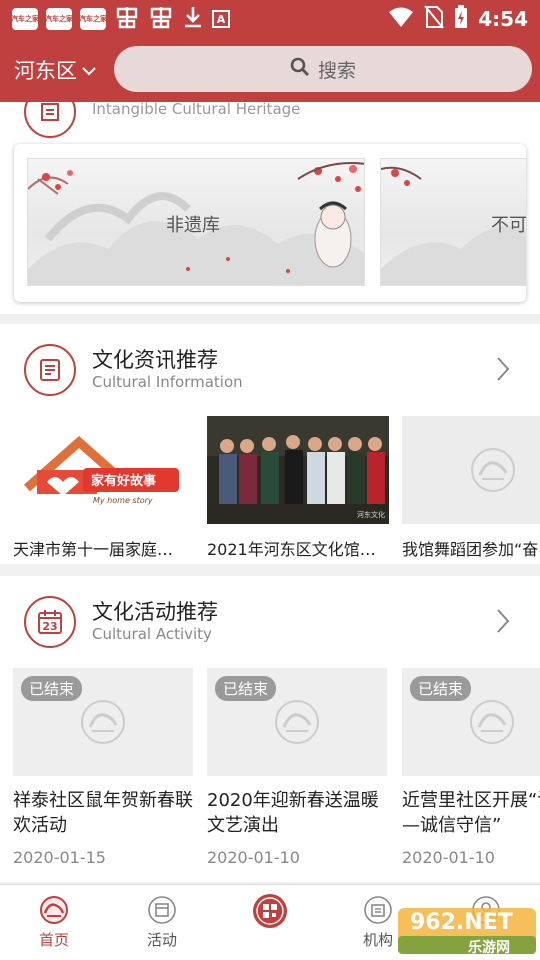 The image size is (540, 960). I want to click on district-selector: 河东区, so click(55, 70).